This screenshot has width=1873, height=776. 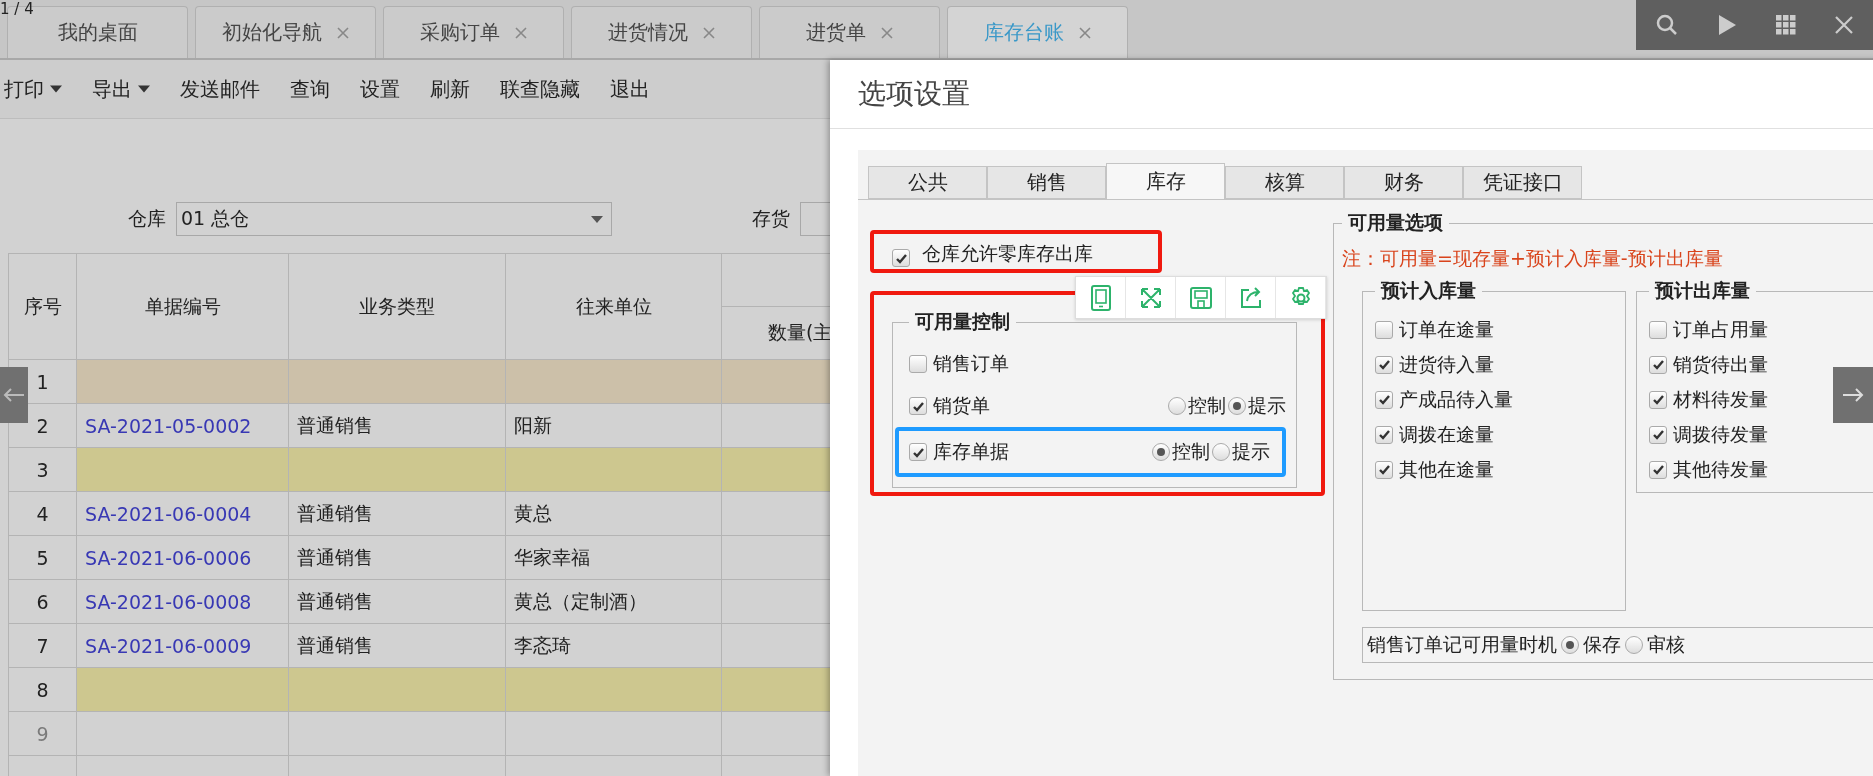 I want to click on checkbox-label: 进货待入量, so click(x=1446, y=364).